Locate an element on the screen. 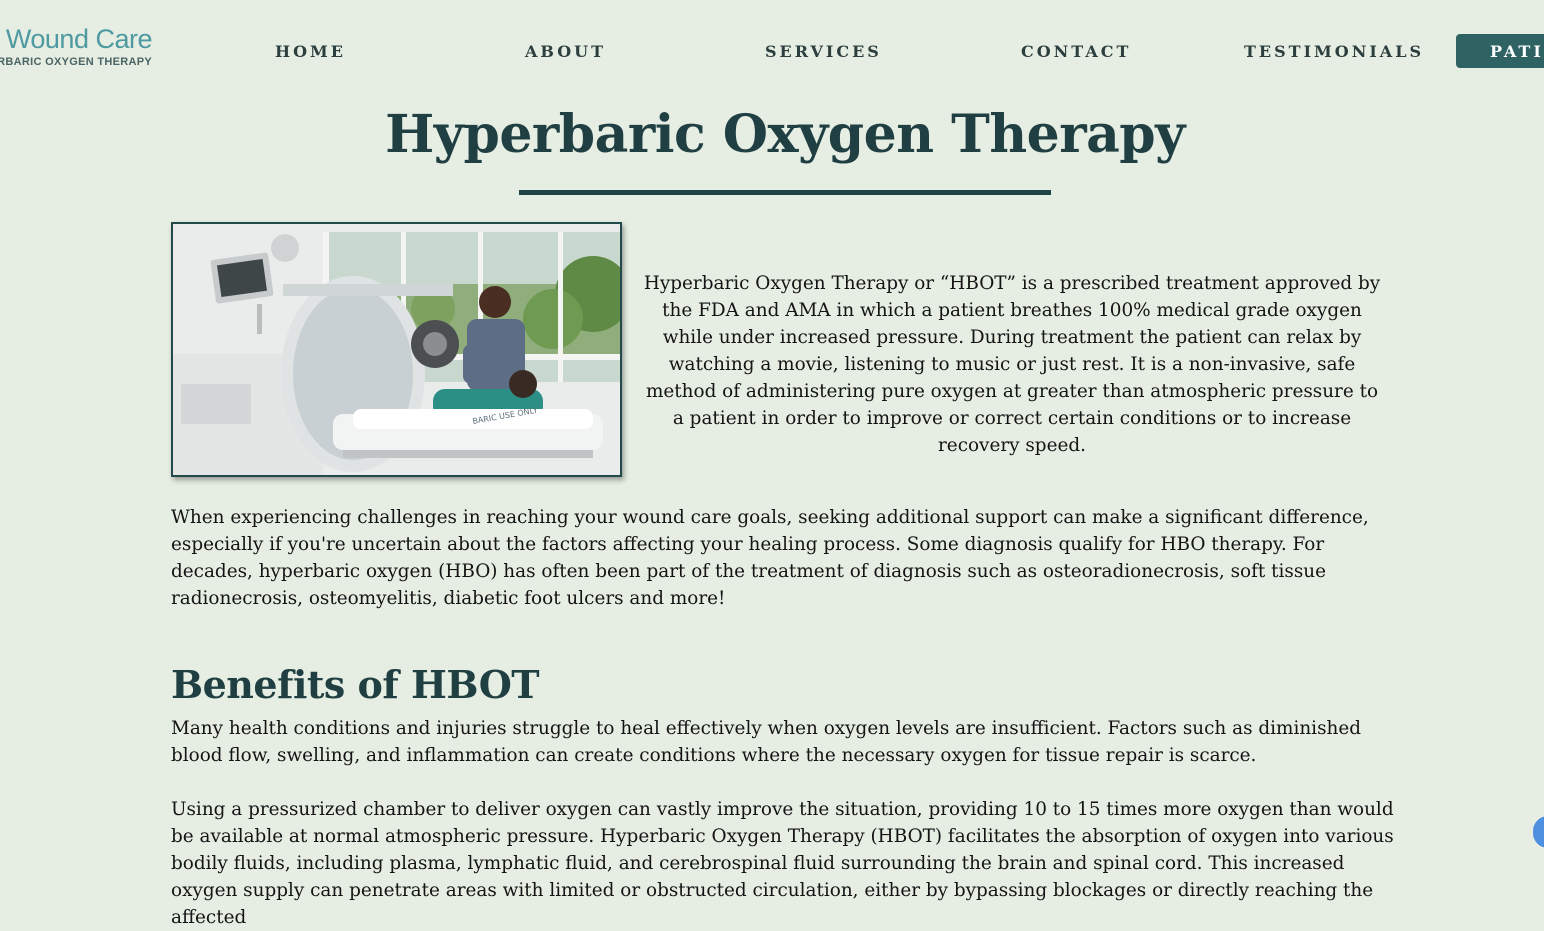  logo-subtitle: RBARIC OXYGEN THERAPY is located at coordinates (76, 62).